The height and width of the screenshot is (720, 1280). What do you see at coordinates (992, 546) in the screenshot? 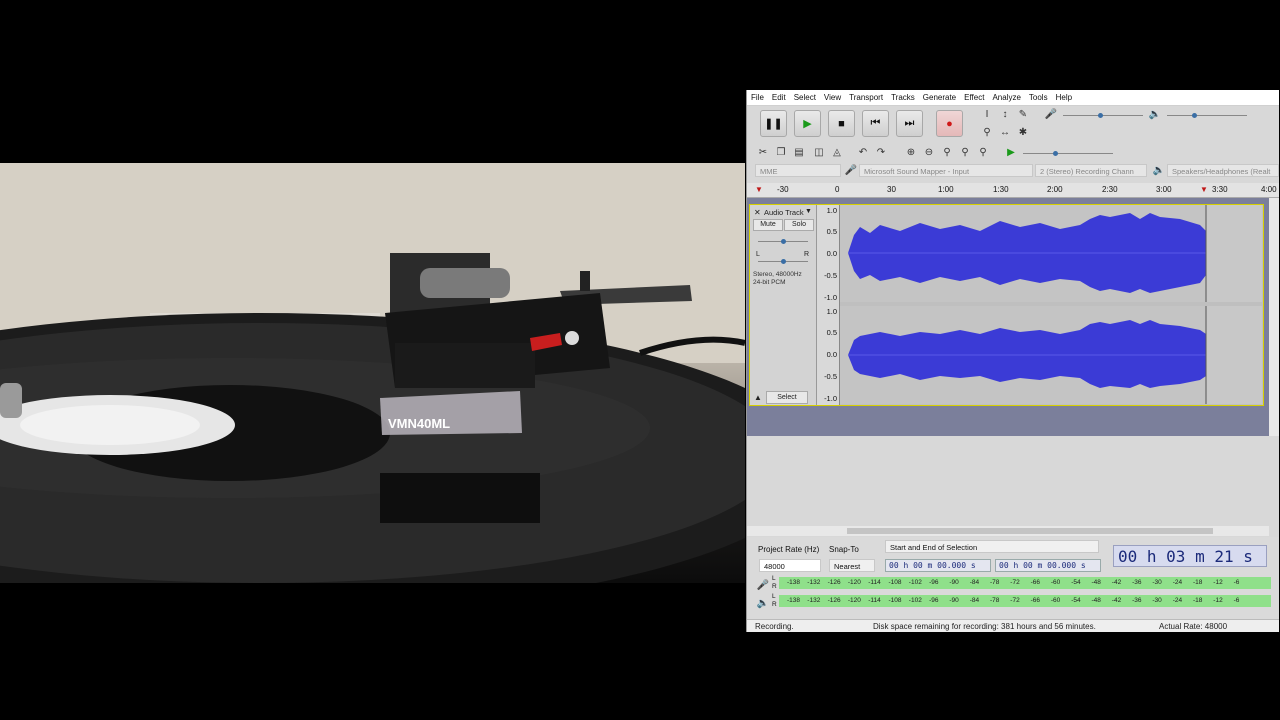
I see `selection-mode-select: Start and End of Selection` at bounding box center [992, 546].